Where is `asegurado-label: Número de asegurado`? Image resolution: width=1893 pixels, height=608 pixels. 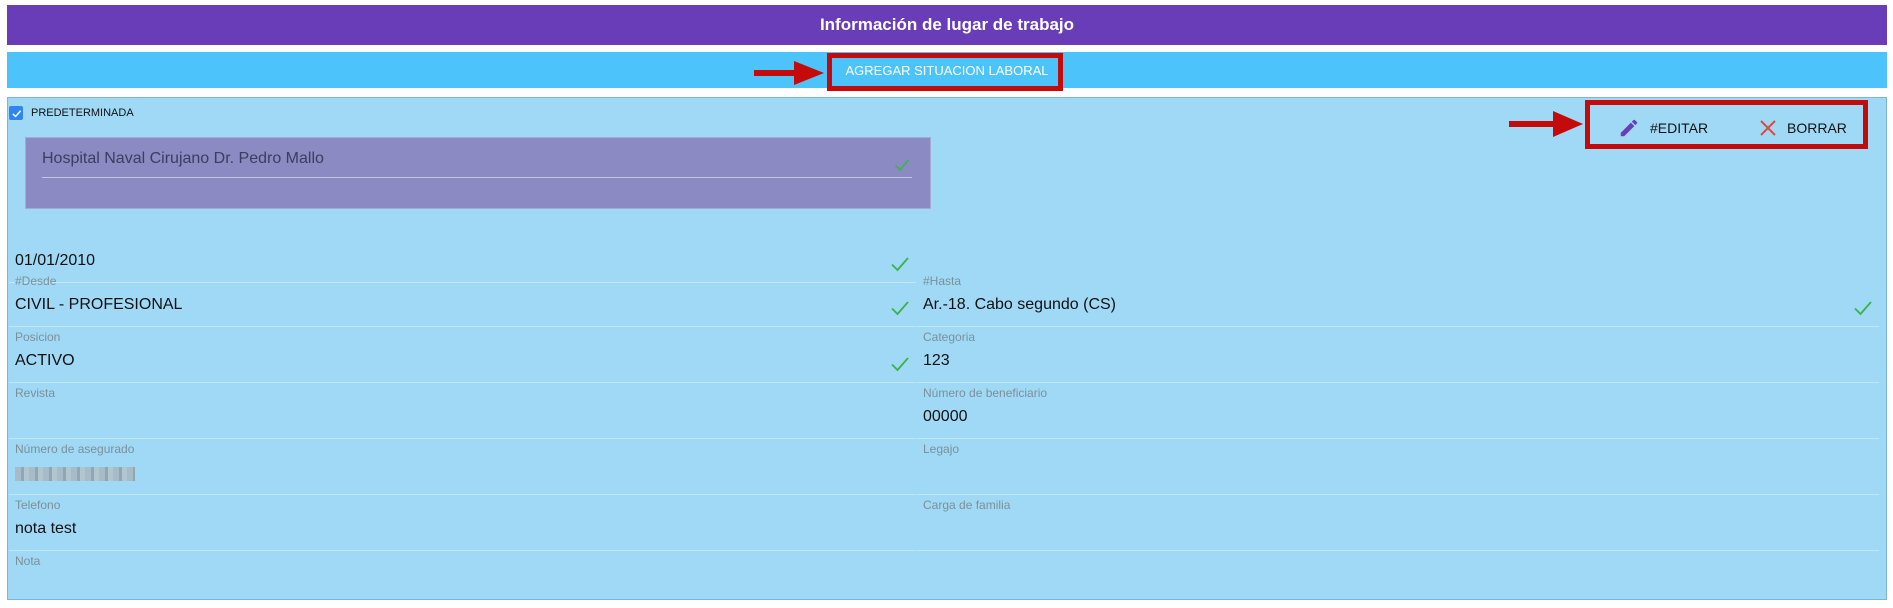
asegurado-label: Número de asegurado is located at coordinates (75, 449).